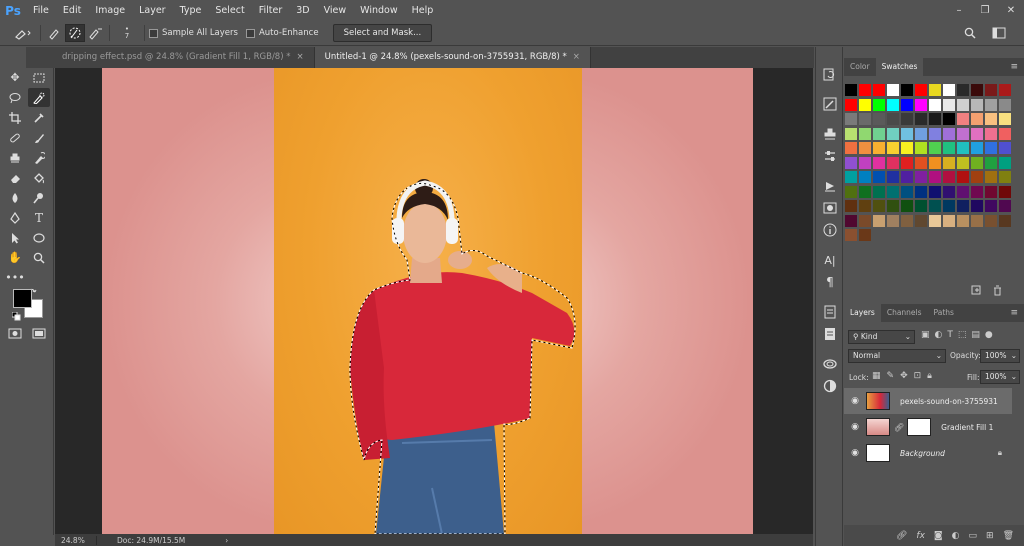 This screenshot has width=1024, height=546. Describe the element at coordinates (928, 453) in the screenshot. I see `layer-row: ◉ Background 🔒︎` at that location.